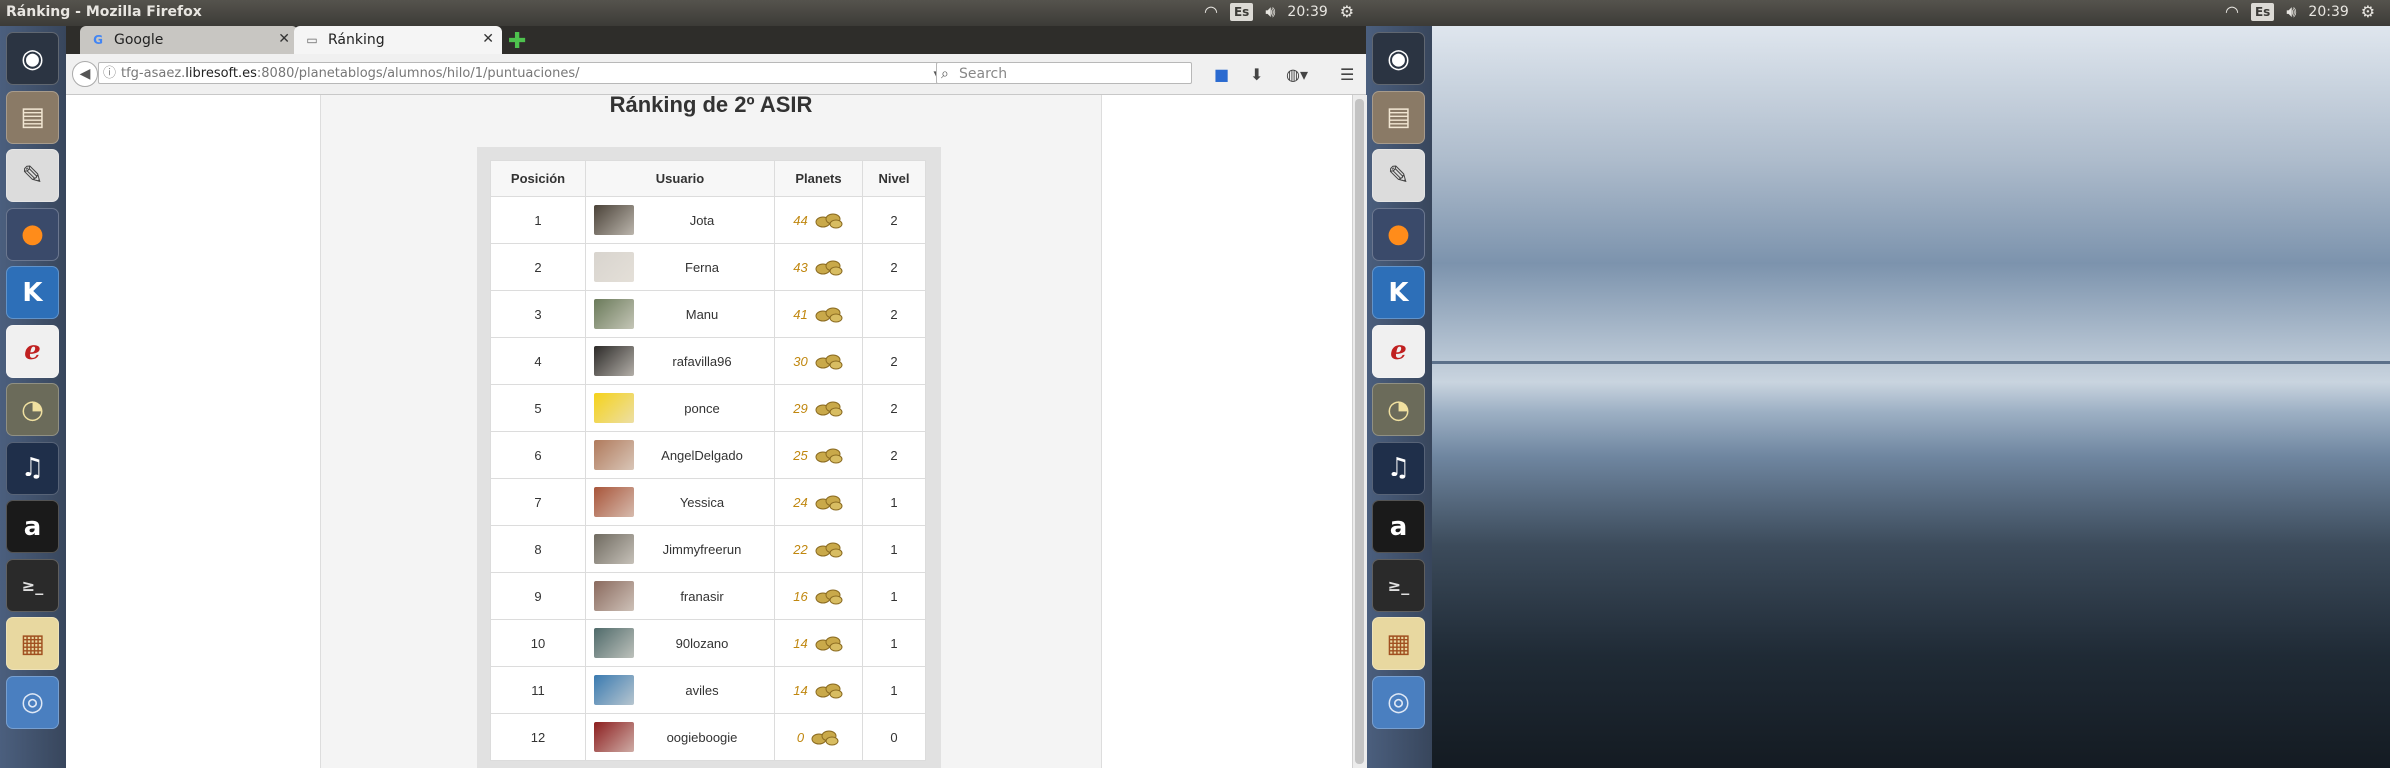 The height and width of the screenshot is (768, 2390). I want to click on table-row: 8 Jimmyfreerun 22 1, so click(708, 549).